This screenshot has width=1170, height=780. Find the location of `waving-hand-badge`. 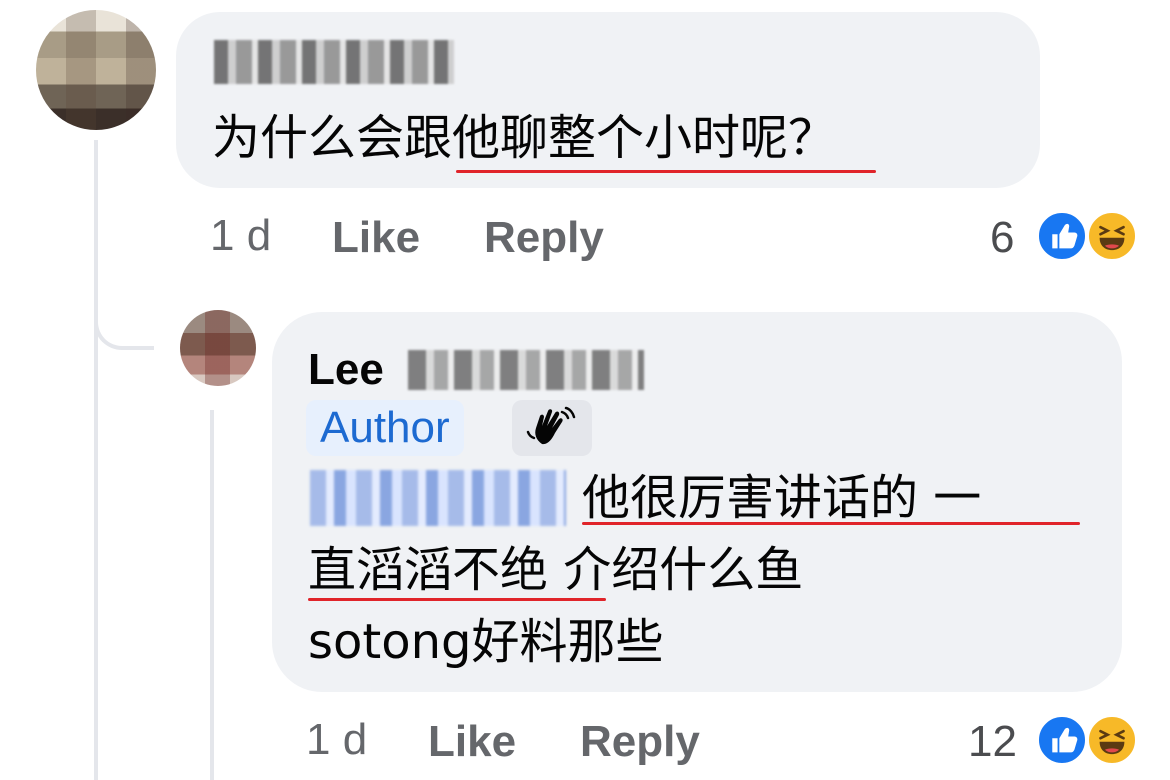

waving-hand-badge is located at coordinates (552, 428).